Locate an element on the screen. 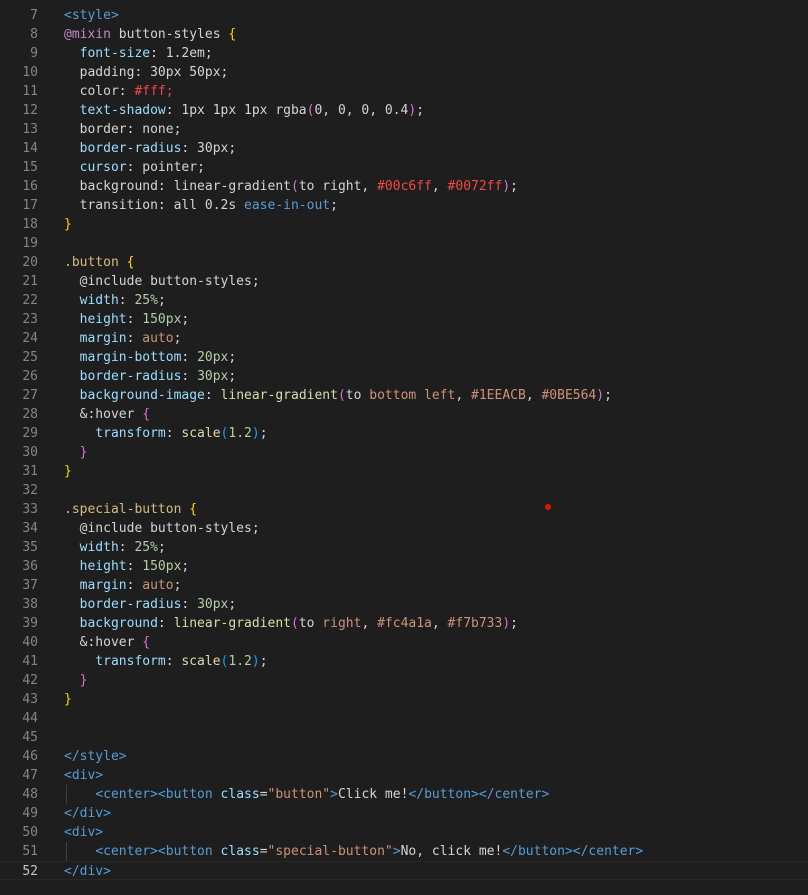  code-line: 26 border-radius: 30px; is located at coordinates (404, 376).